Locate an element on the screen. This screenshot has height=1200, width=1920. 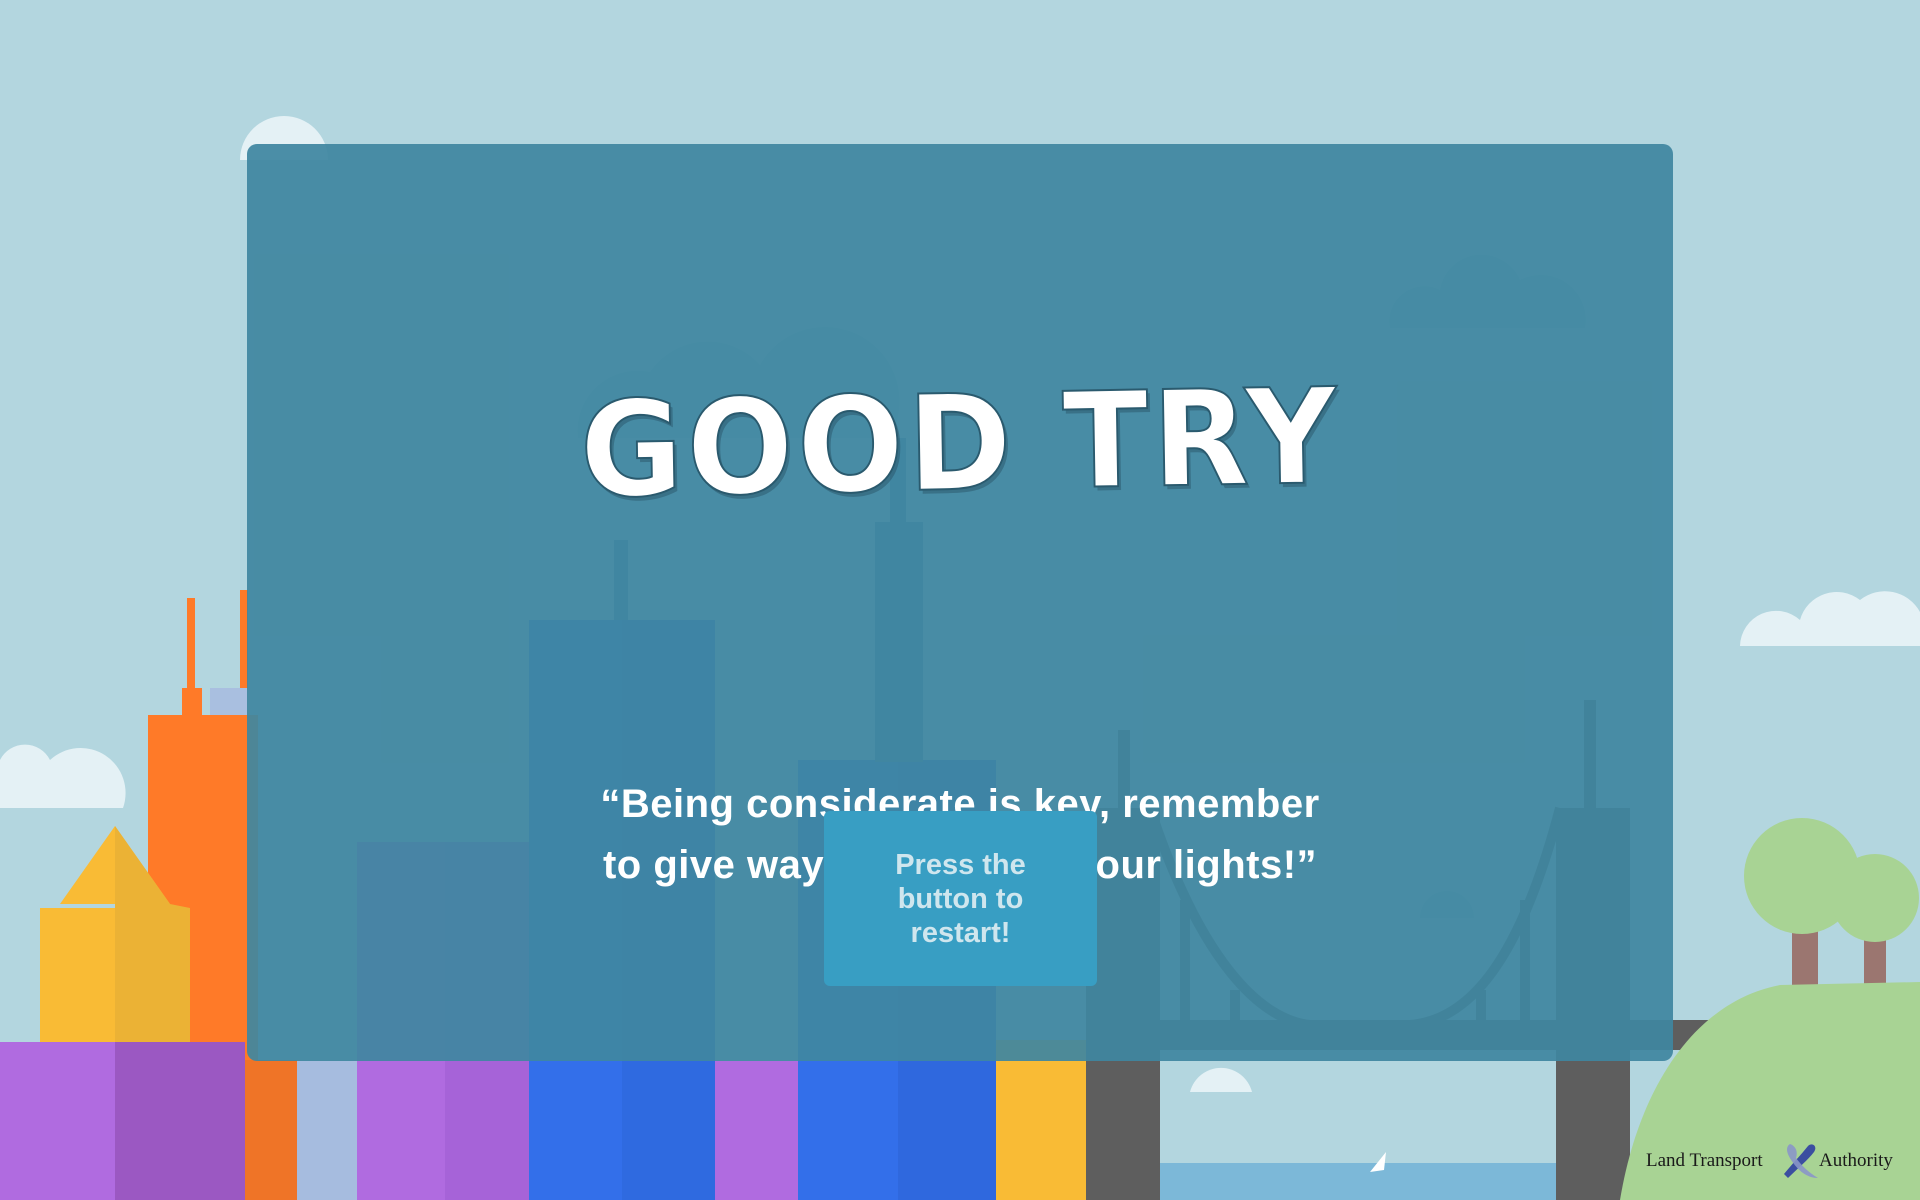
result-title: GOOD TRY is located at coordinates (960, 444).